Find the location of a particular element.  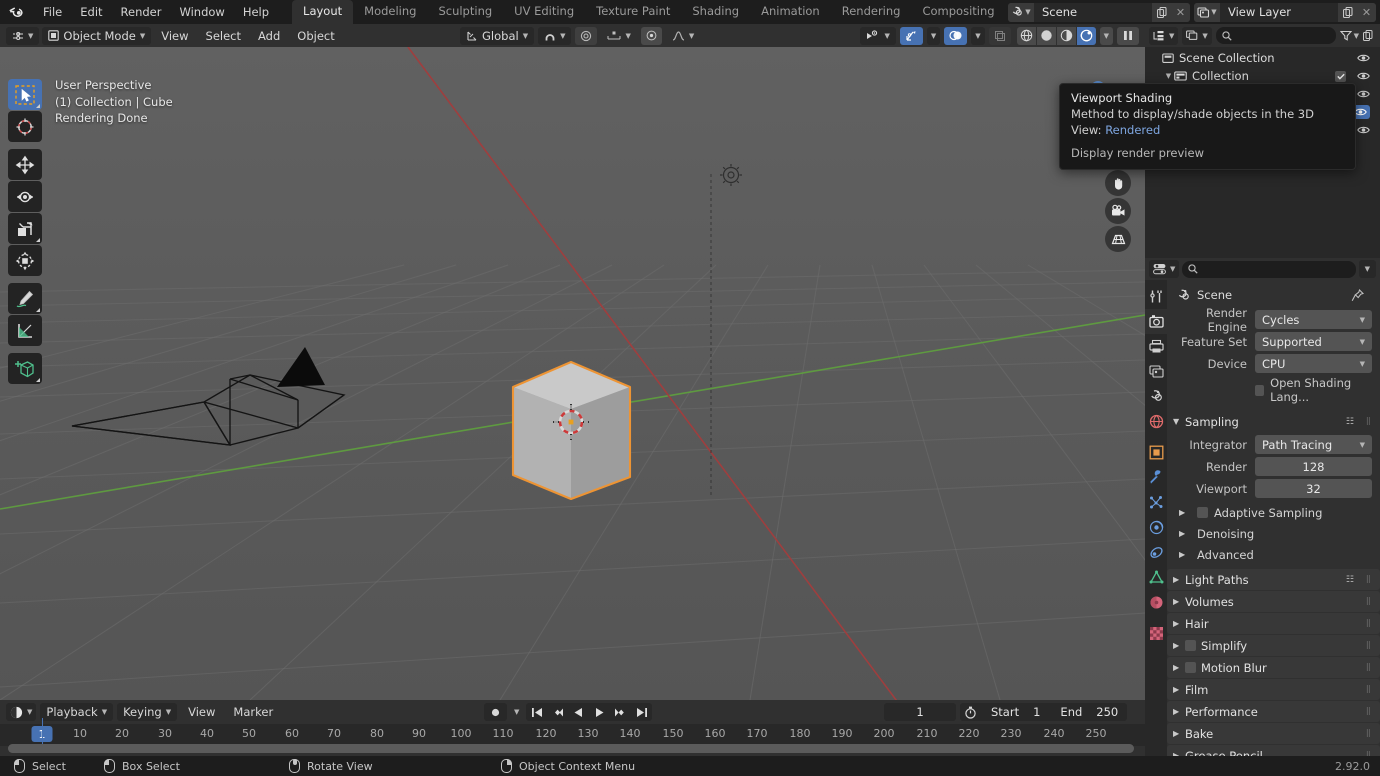

properties-editor-type-button: ▼ is located at coordinates (1164, 269).